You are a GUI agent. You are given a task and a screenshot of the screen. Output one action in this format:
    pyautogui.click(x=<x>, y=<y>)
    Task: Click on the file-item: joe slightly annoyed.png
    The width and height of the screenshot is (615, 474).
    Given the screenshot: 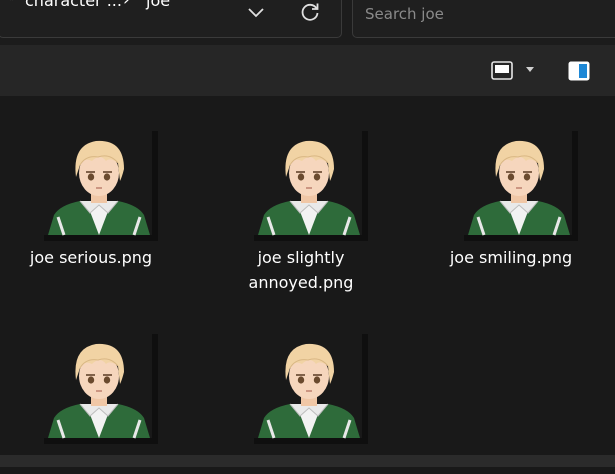 What is the action you would take?
    pyautogui.click(x=301, y=211)
    